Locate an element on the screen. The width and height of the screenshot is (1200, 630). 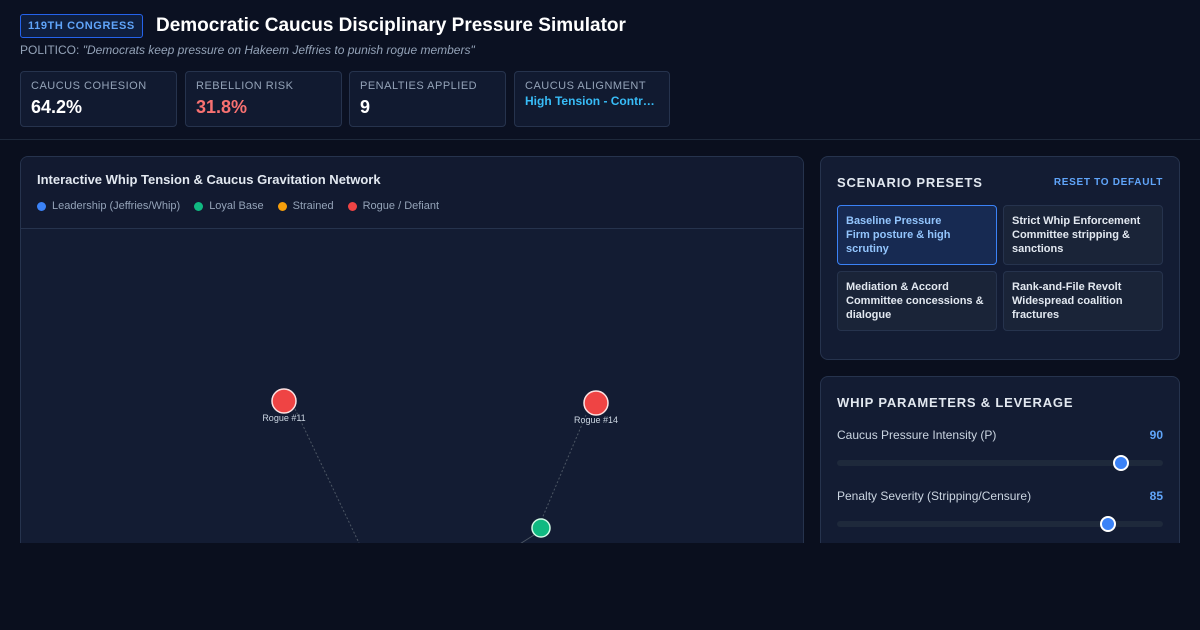
preset-name: Mediation & Accord is located at coordinates (897, 287).